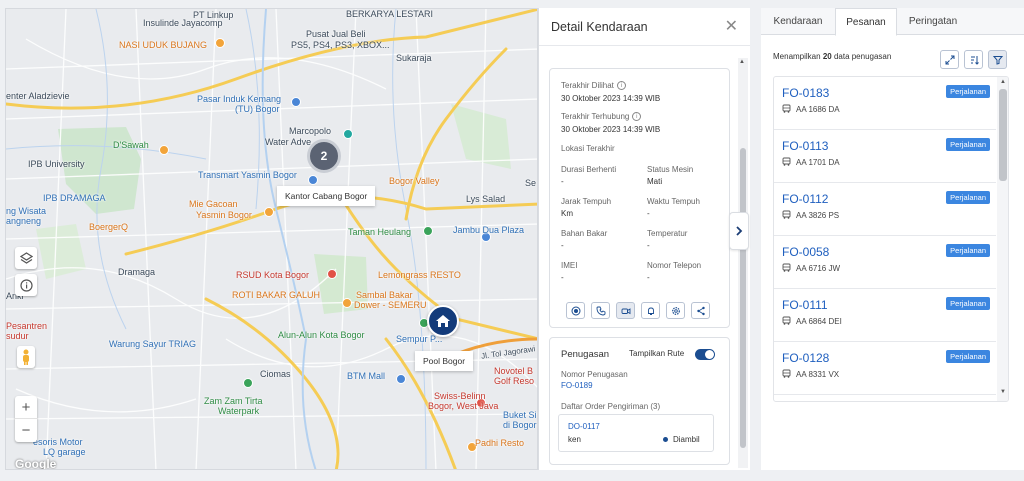 The height and width of the screenshot is (481, 1024). I want to click on detail-scrollbar: ▲, so click(743, 263).